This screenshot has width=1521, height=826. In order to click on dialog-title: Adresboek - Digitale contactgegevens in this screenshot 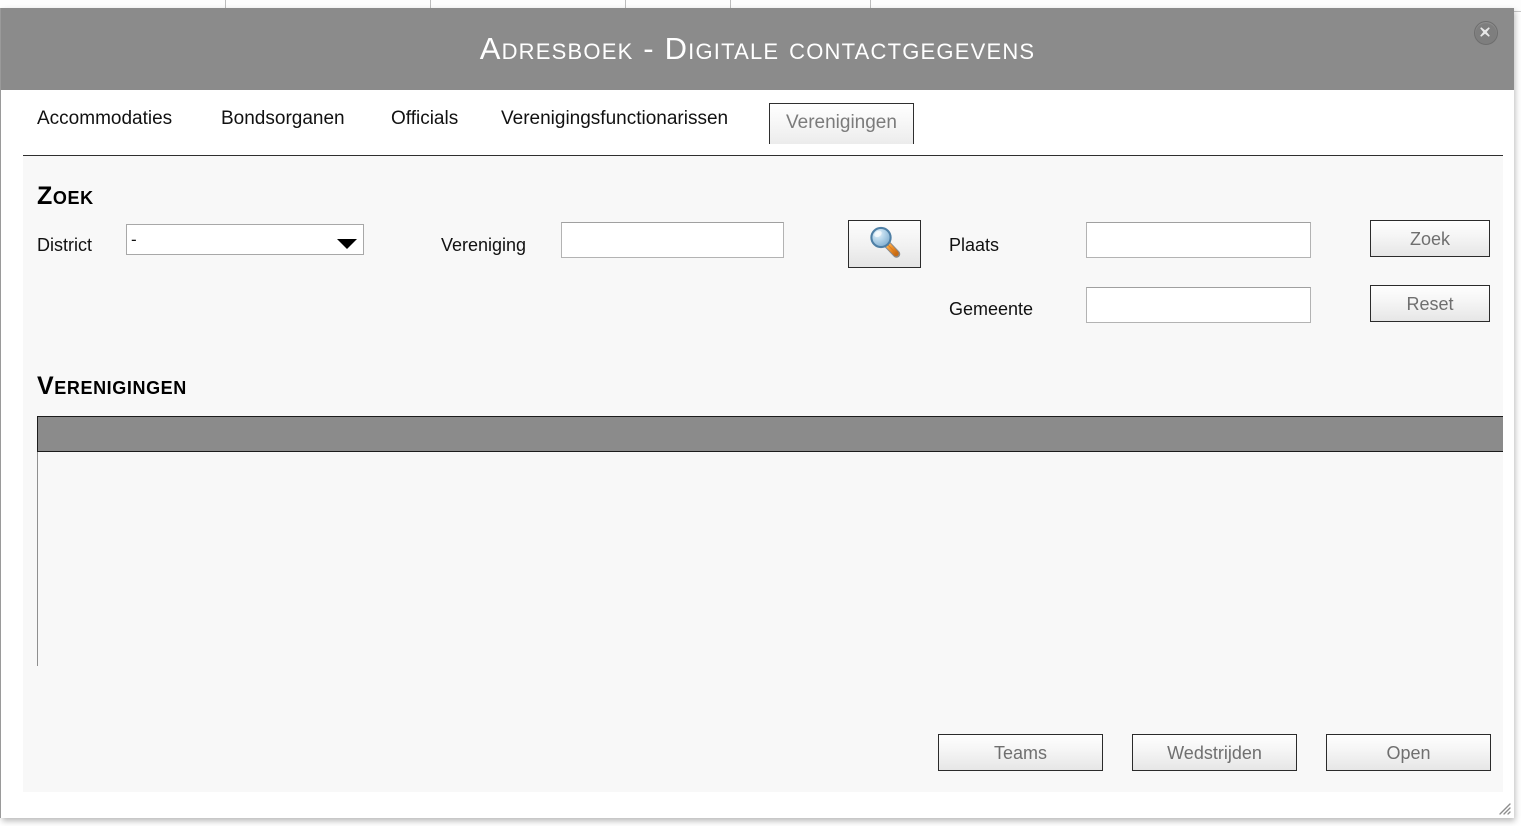, I will do `click(757, 48)`.